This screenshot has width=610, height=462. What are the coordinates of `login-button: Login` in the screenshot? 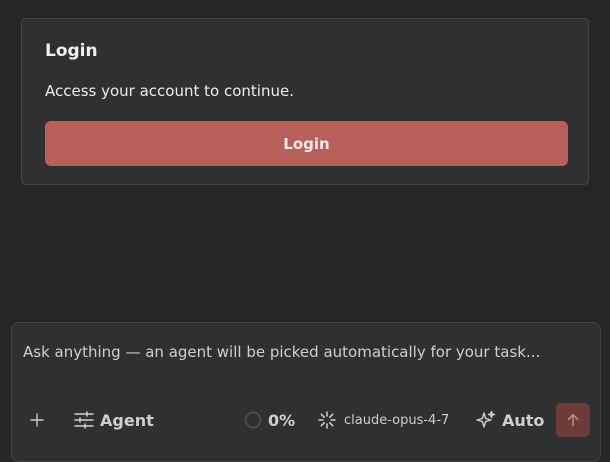 It's located at (306, 143).